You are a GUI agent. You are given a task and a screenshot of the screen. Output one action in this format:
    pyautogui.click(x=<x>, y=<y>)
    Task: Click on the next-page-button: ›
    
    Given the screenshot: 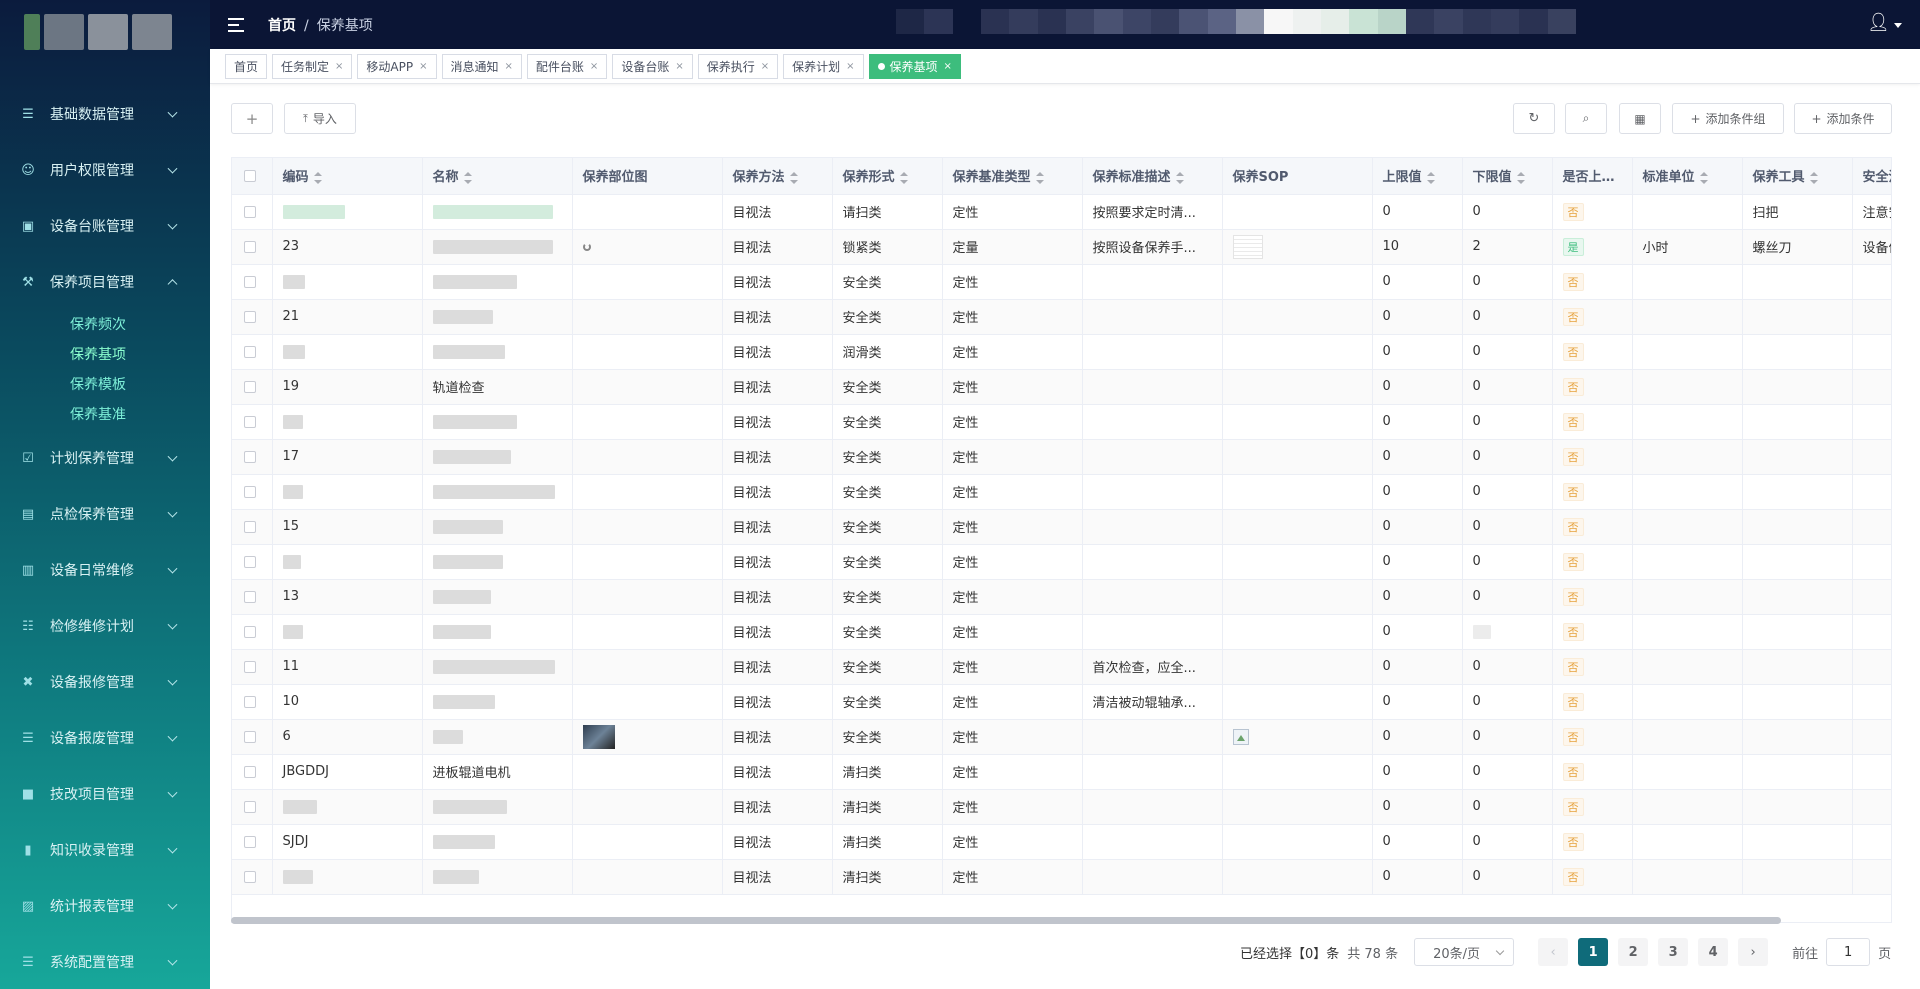 What is the action you would take?
    pyautogui.click(x=1753, y=952)
    